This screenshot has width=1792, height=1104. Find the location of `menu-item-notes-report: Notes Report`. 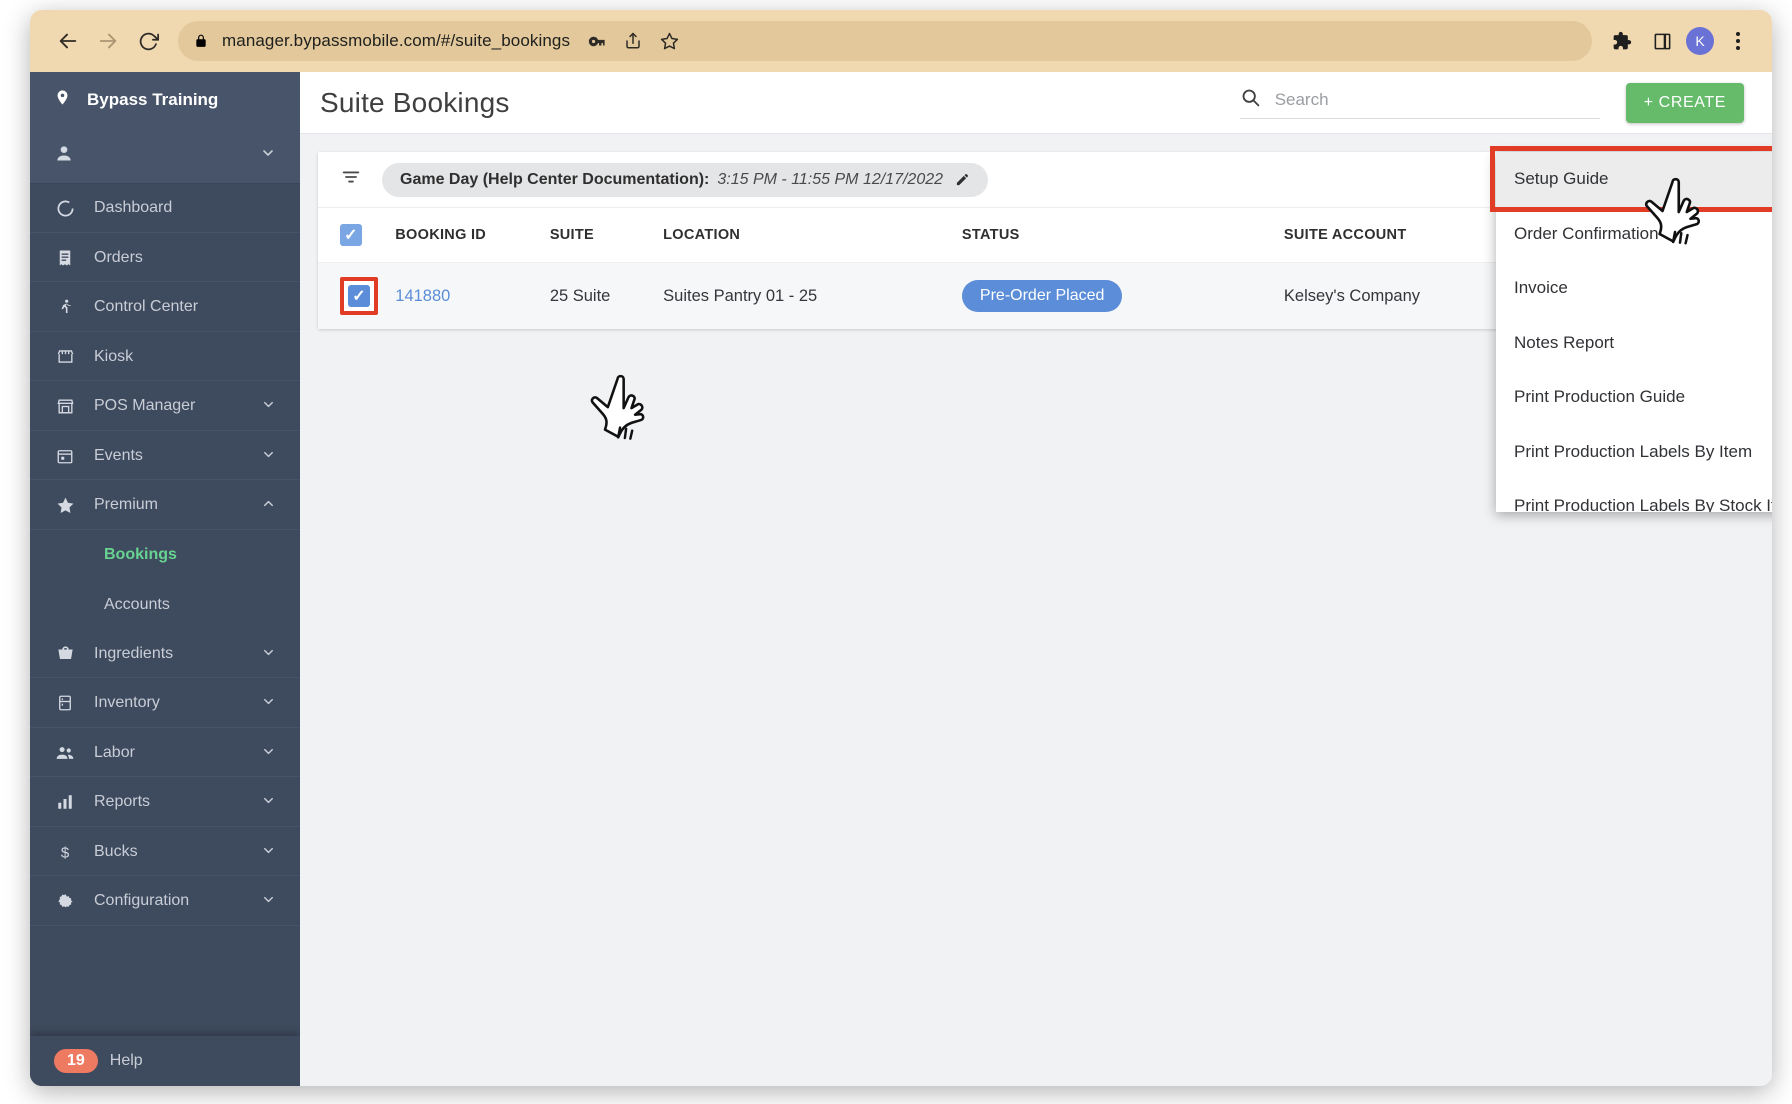

menu-item-notes-report: Notes Report is located at coordinates (1634, 343).